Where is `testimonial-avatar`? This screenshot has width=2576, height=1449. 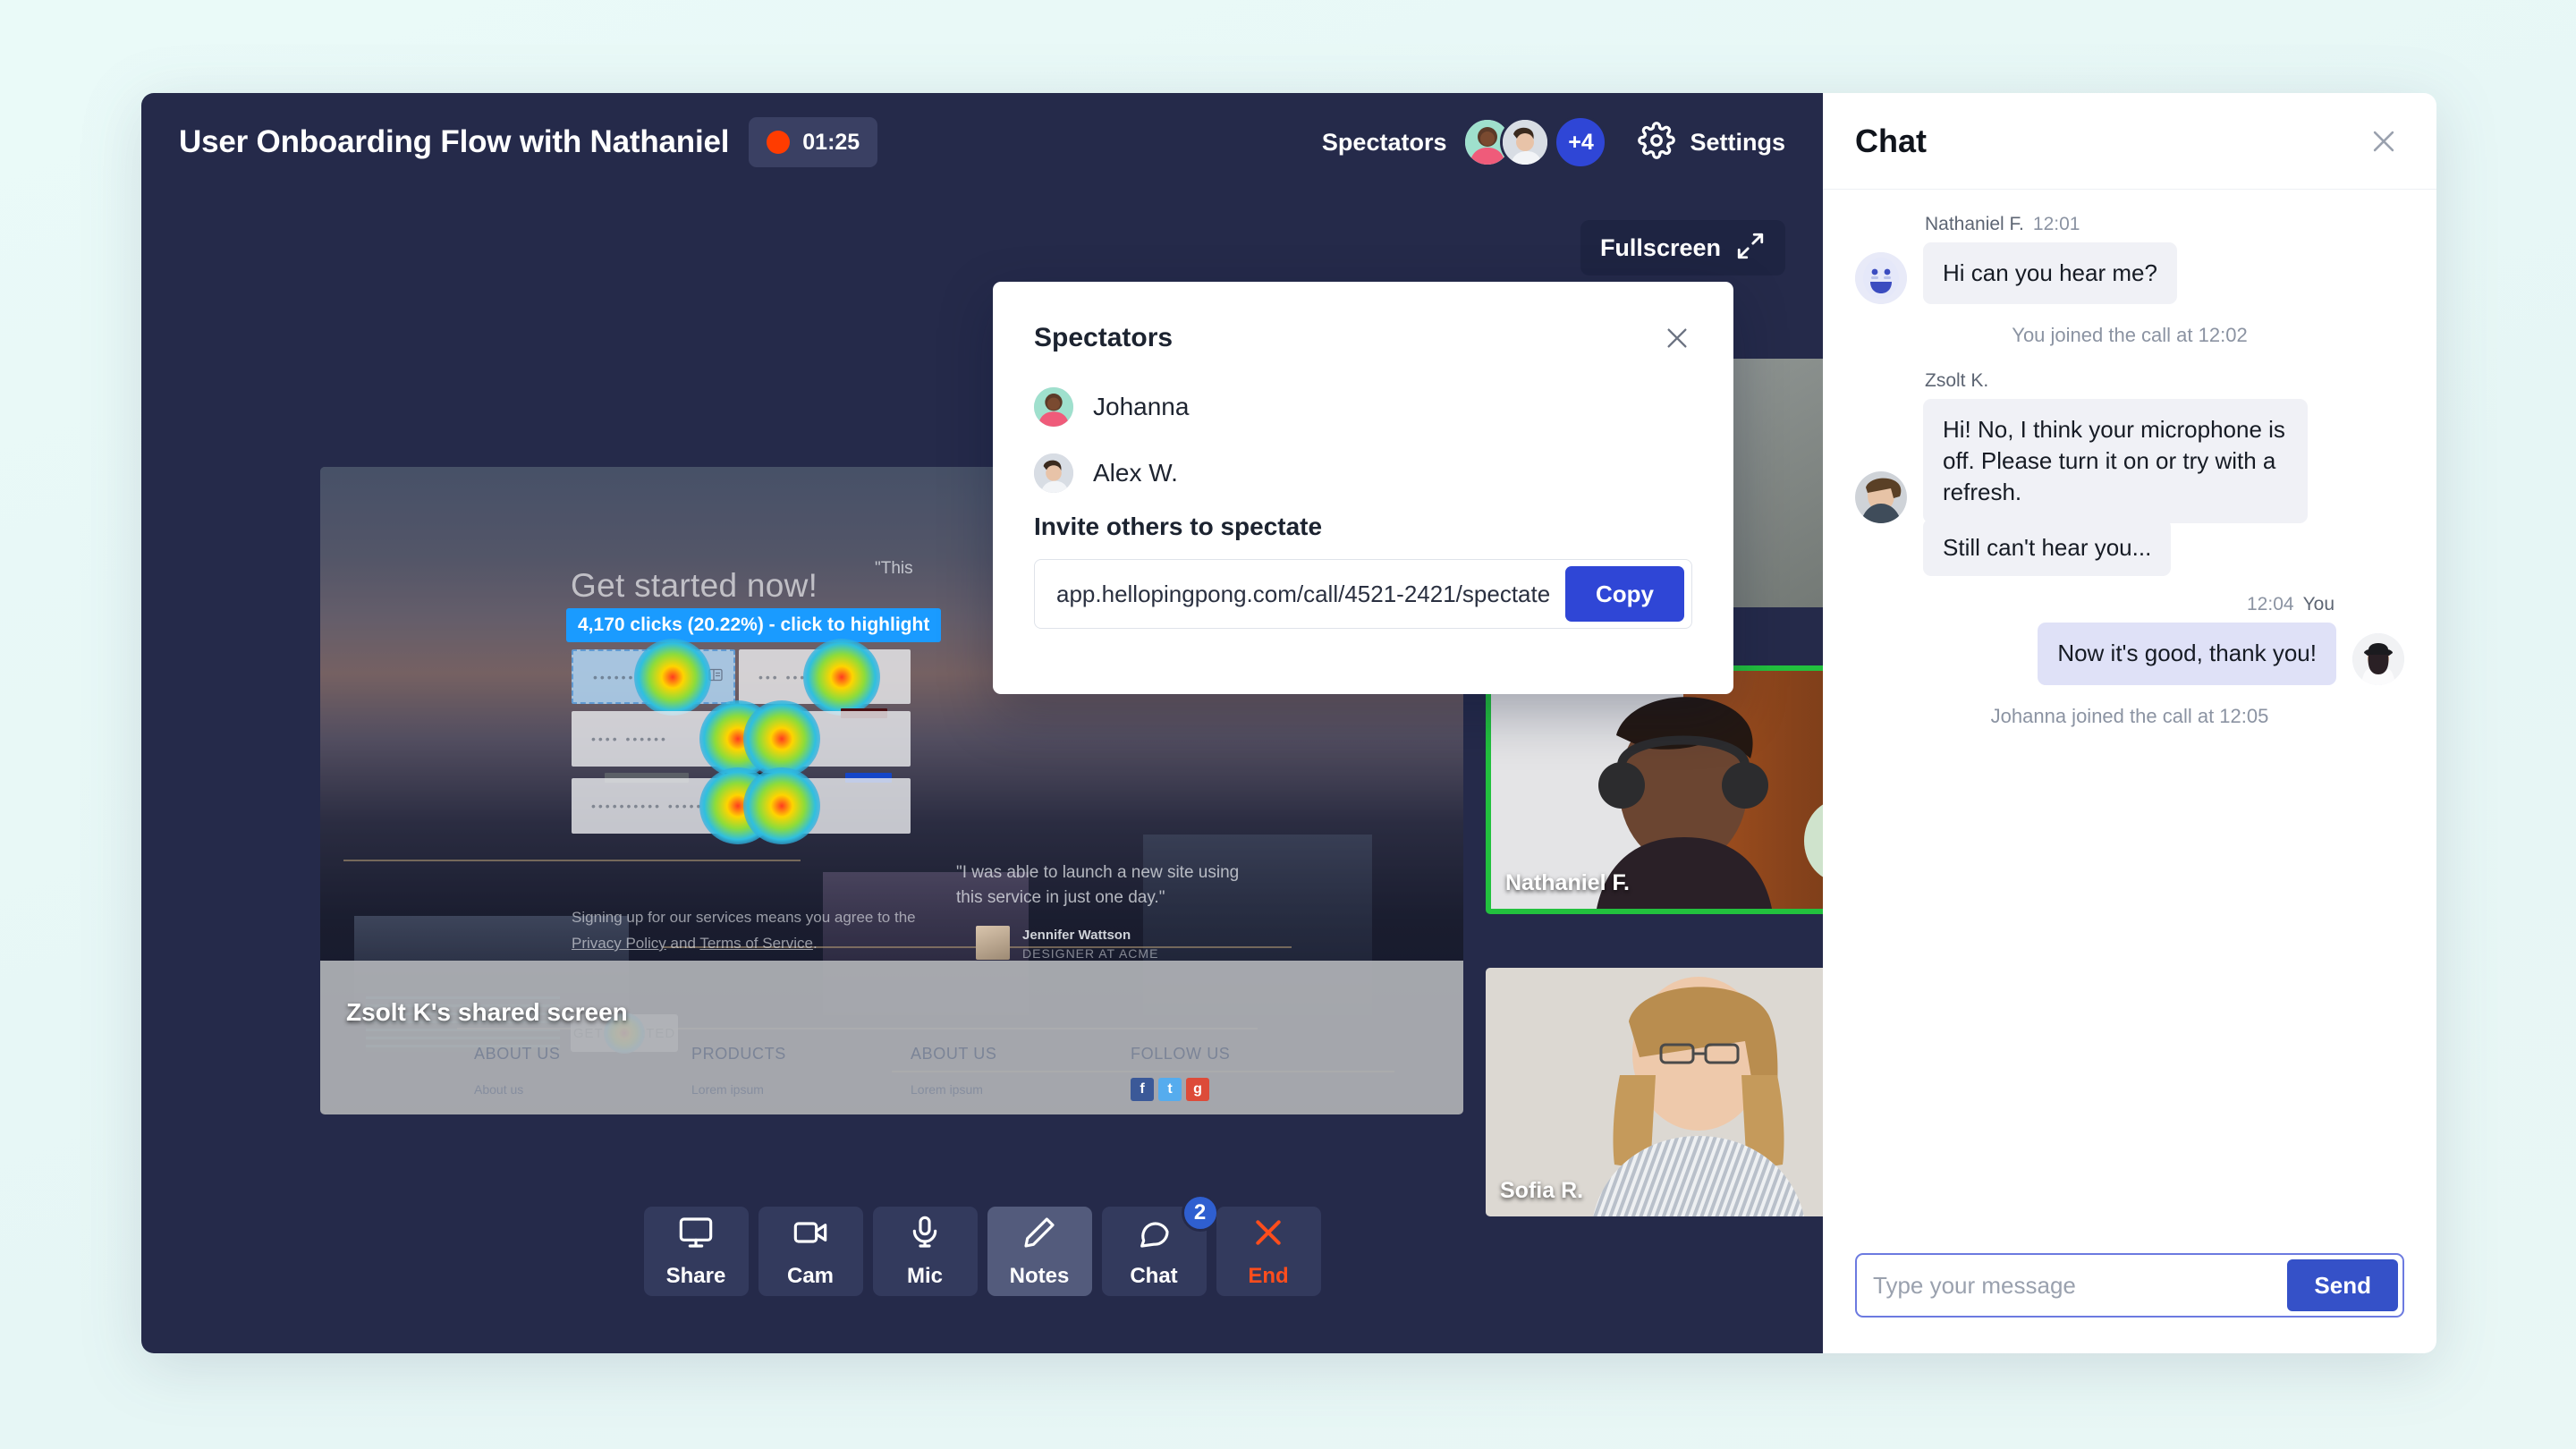 testimonial-avatar is located at coordinates (993, 943).